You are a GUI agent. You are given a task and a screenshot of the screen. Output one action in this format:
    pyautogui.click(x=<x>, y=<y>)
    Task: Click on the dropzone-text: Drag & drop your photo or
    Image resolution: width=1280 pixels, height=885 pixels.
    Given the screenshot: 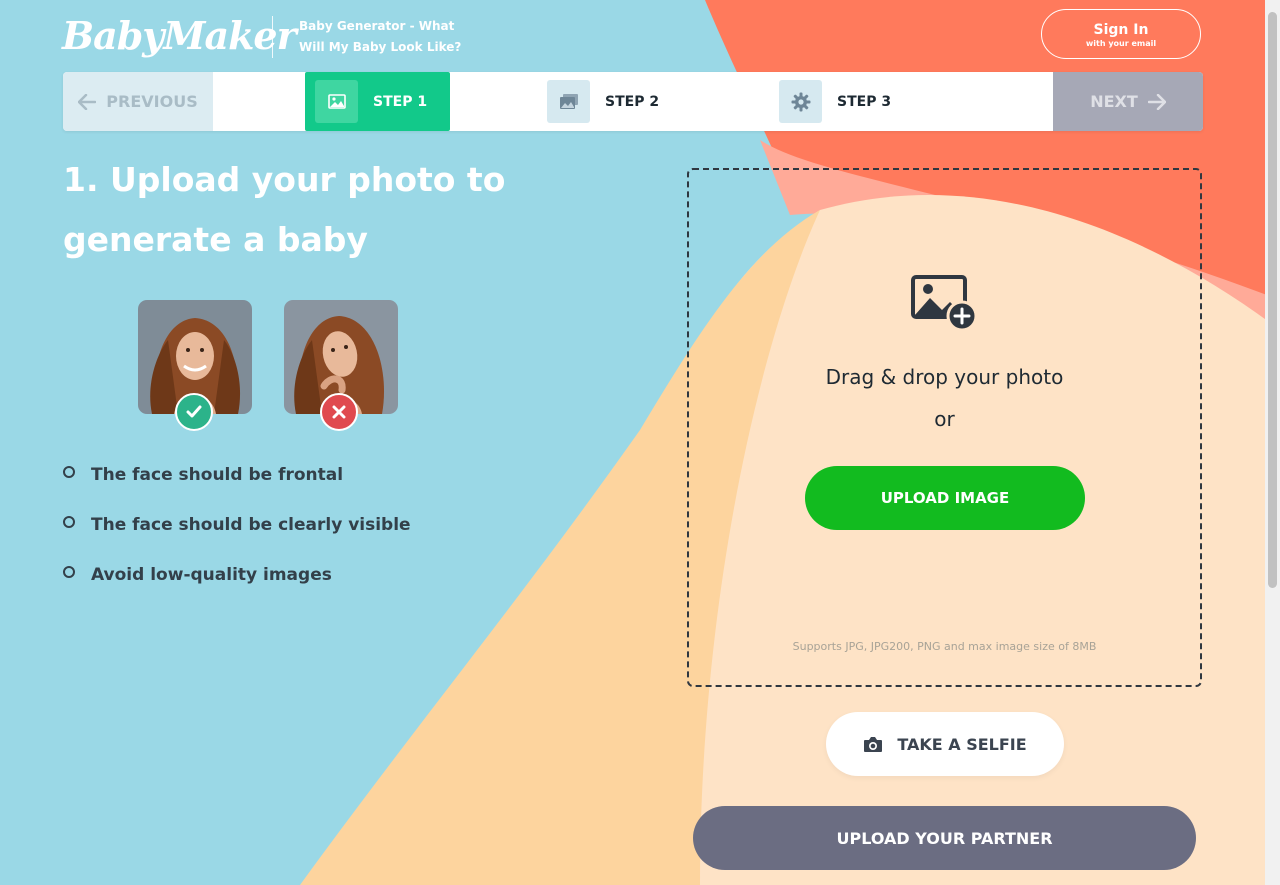 What is the action you would take?
    pyautogui.click(x=944, y=398)
    